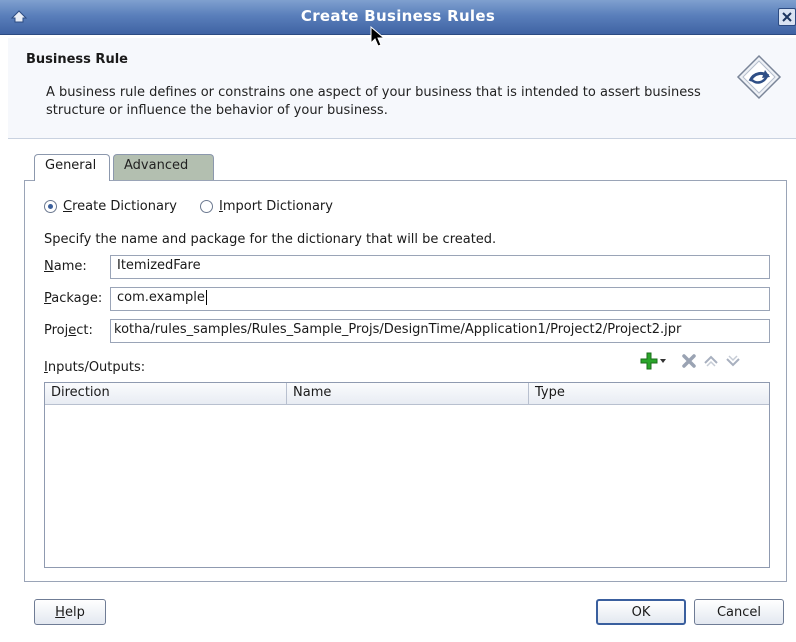 This screenshot has height=642, width=796. Describe the element at coordinates (206, 206) in the screenshot. I see `radio-unselected-icon` at that location.